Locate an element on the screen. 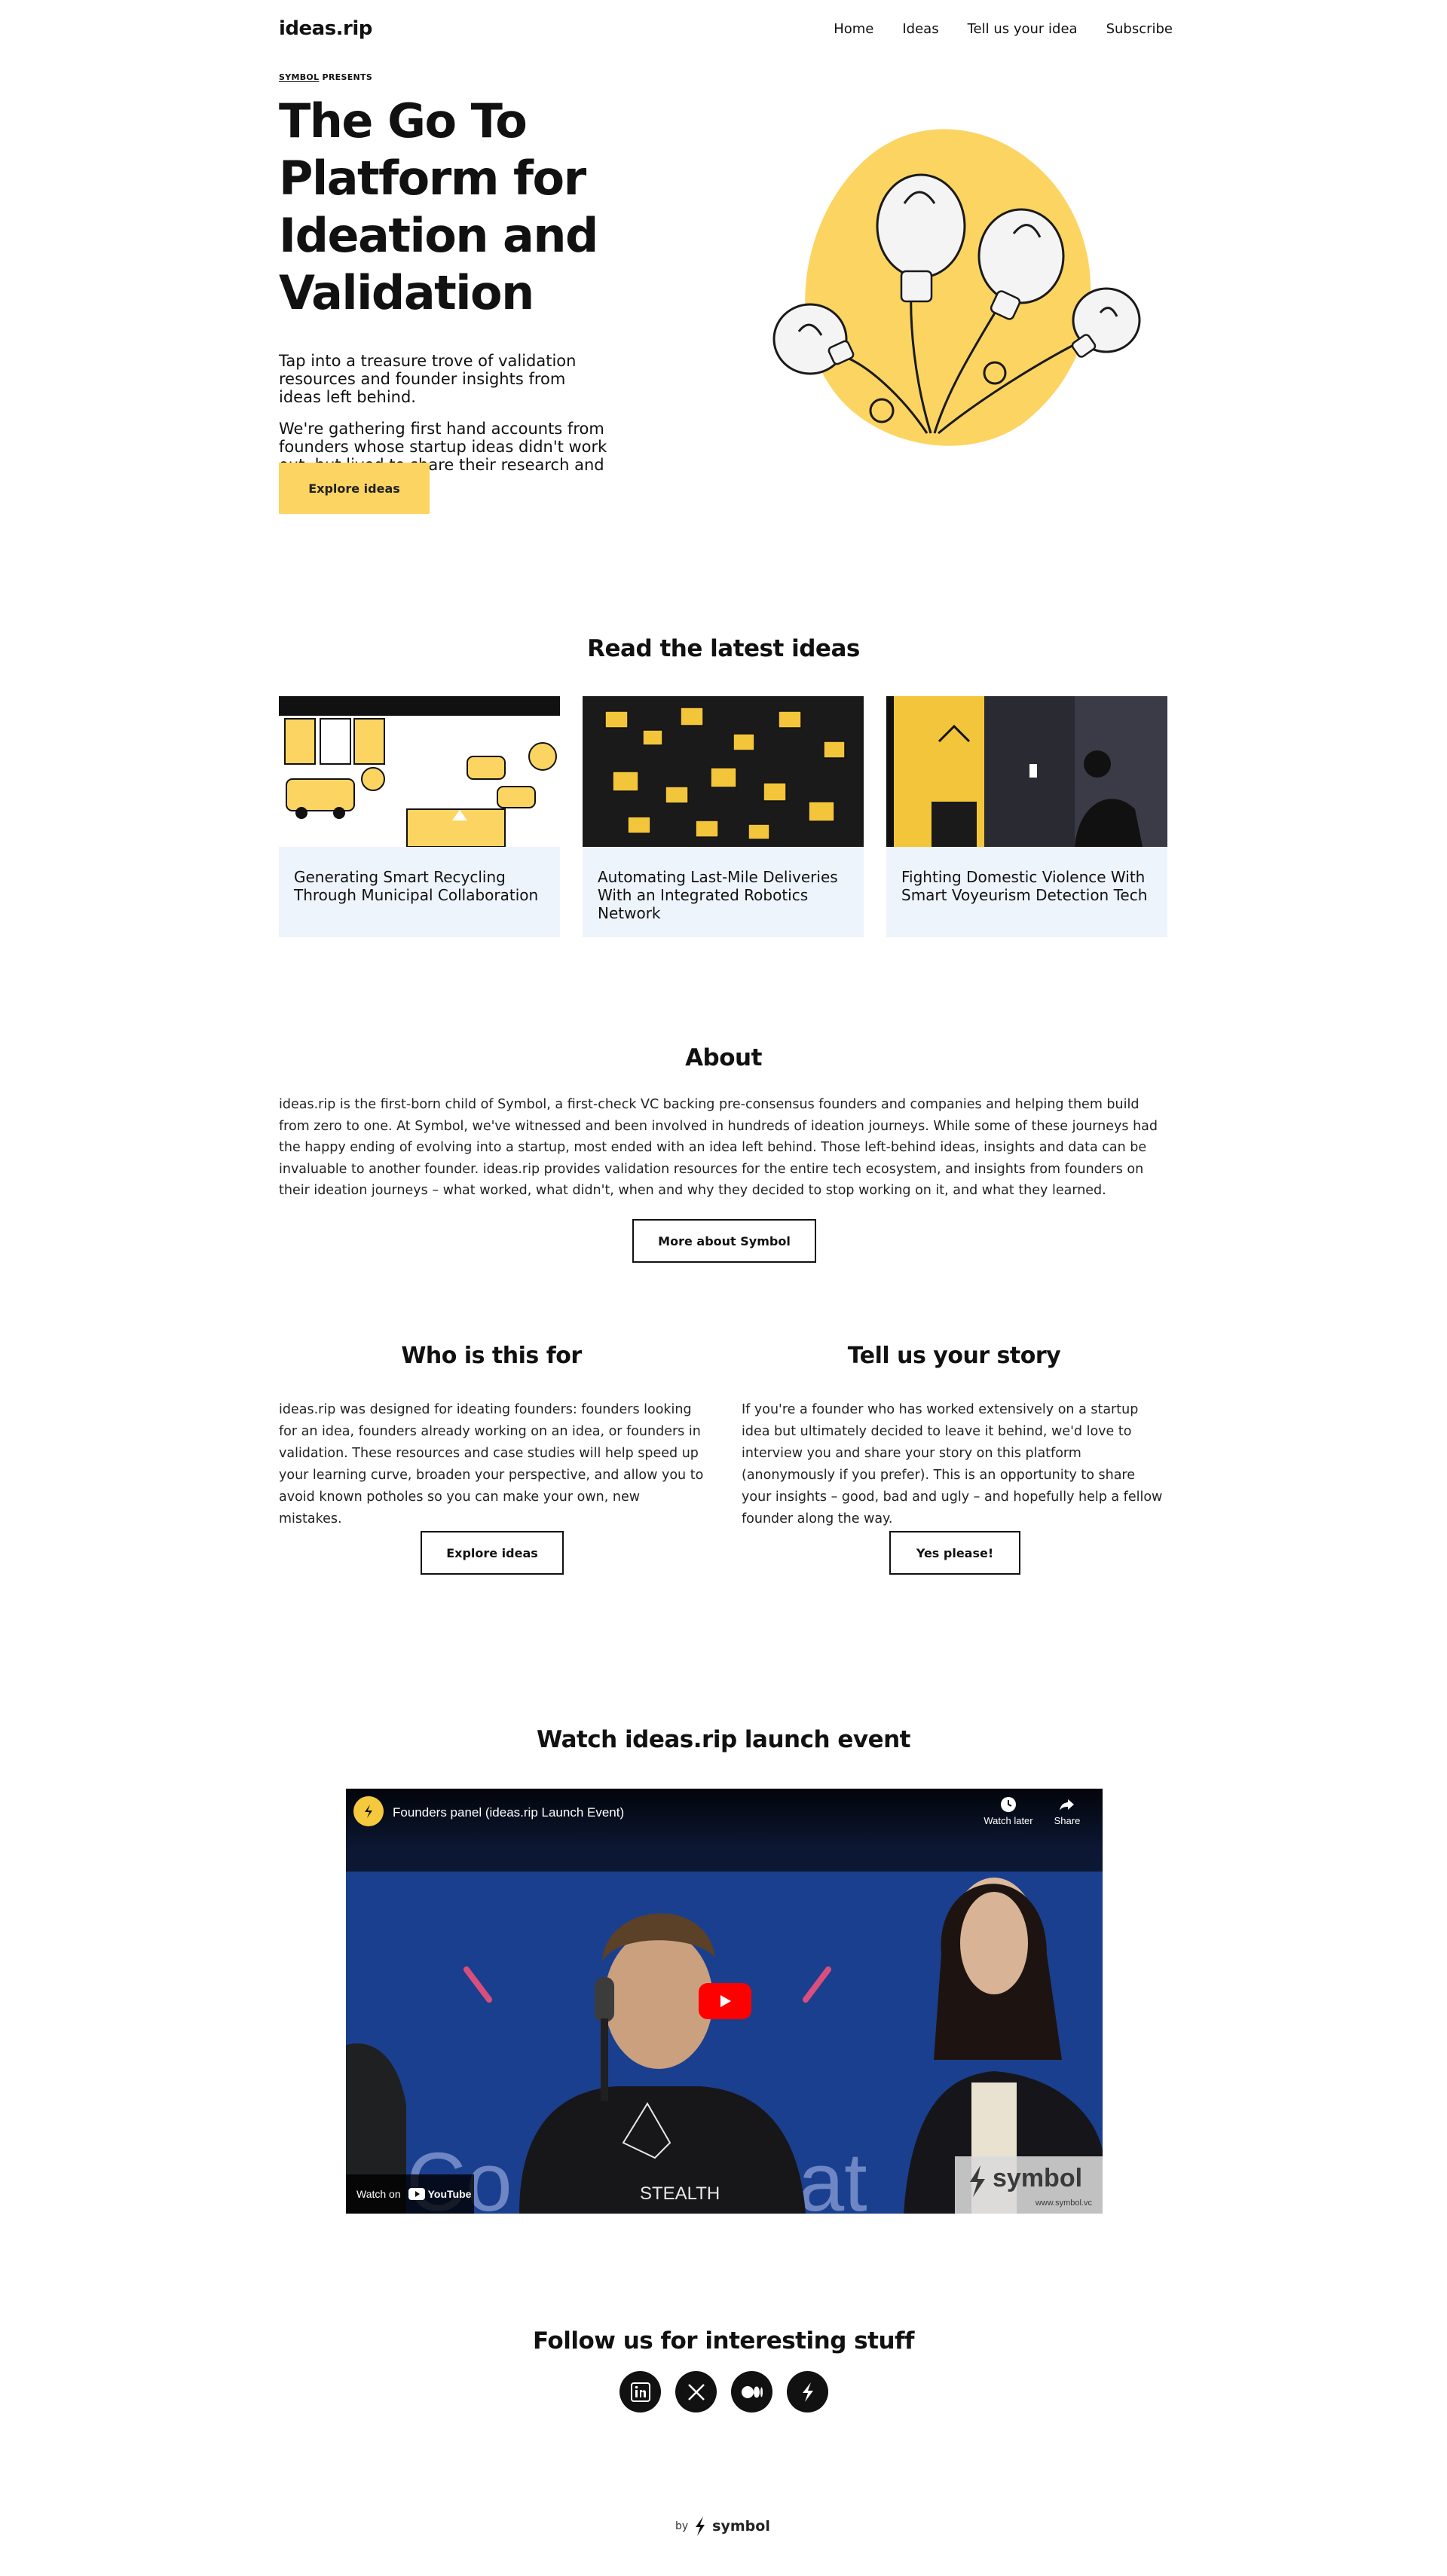  about-heading: About is located at coordinates (723, 1057).